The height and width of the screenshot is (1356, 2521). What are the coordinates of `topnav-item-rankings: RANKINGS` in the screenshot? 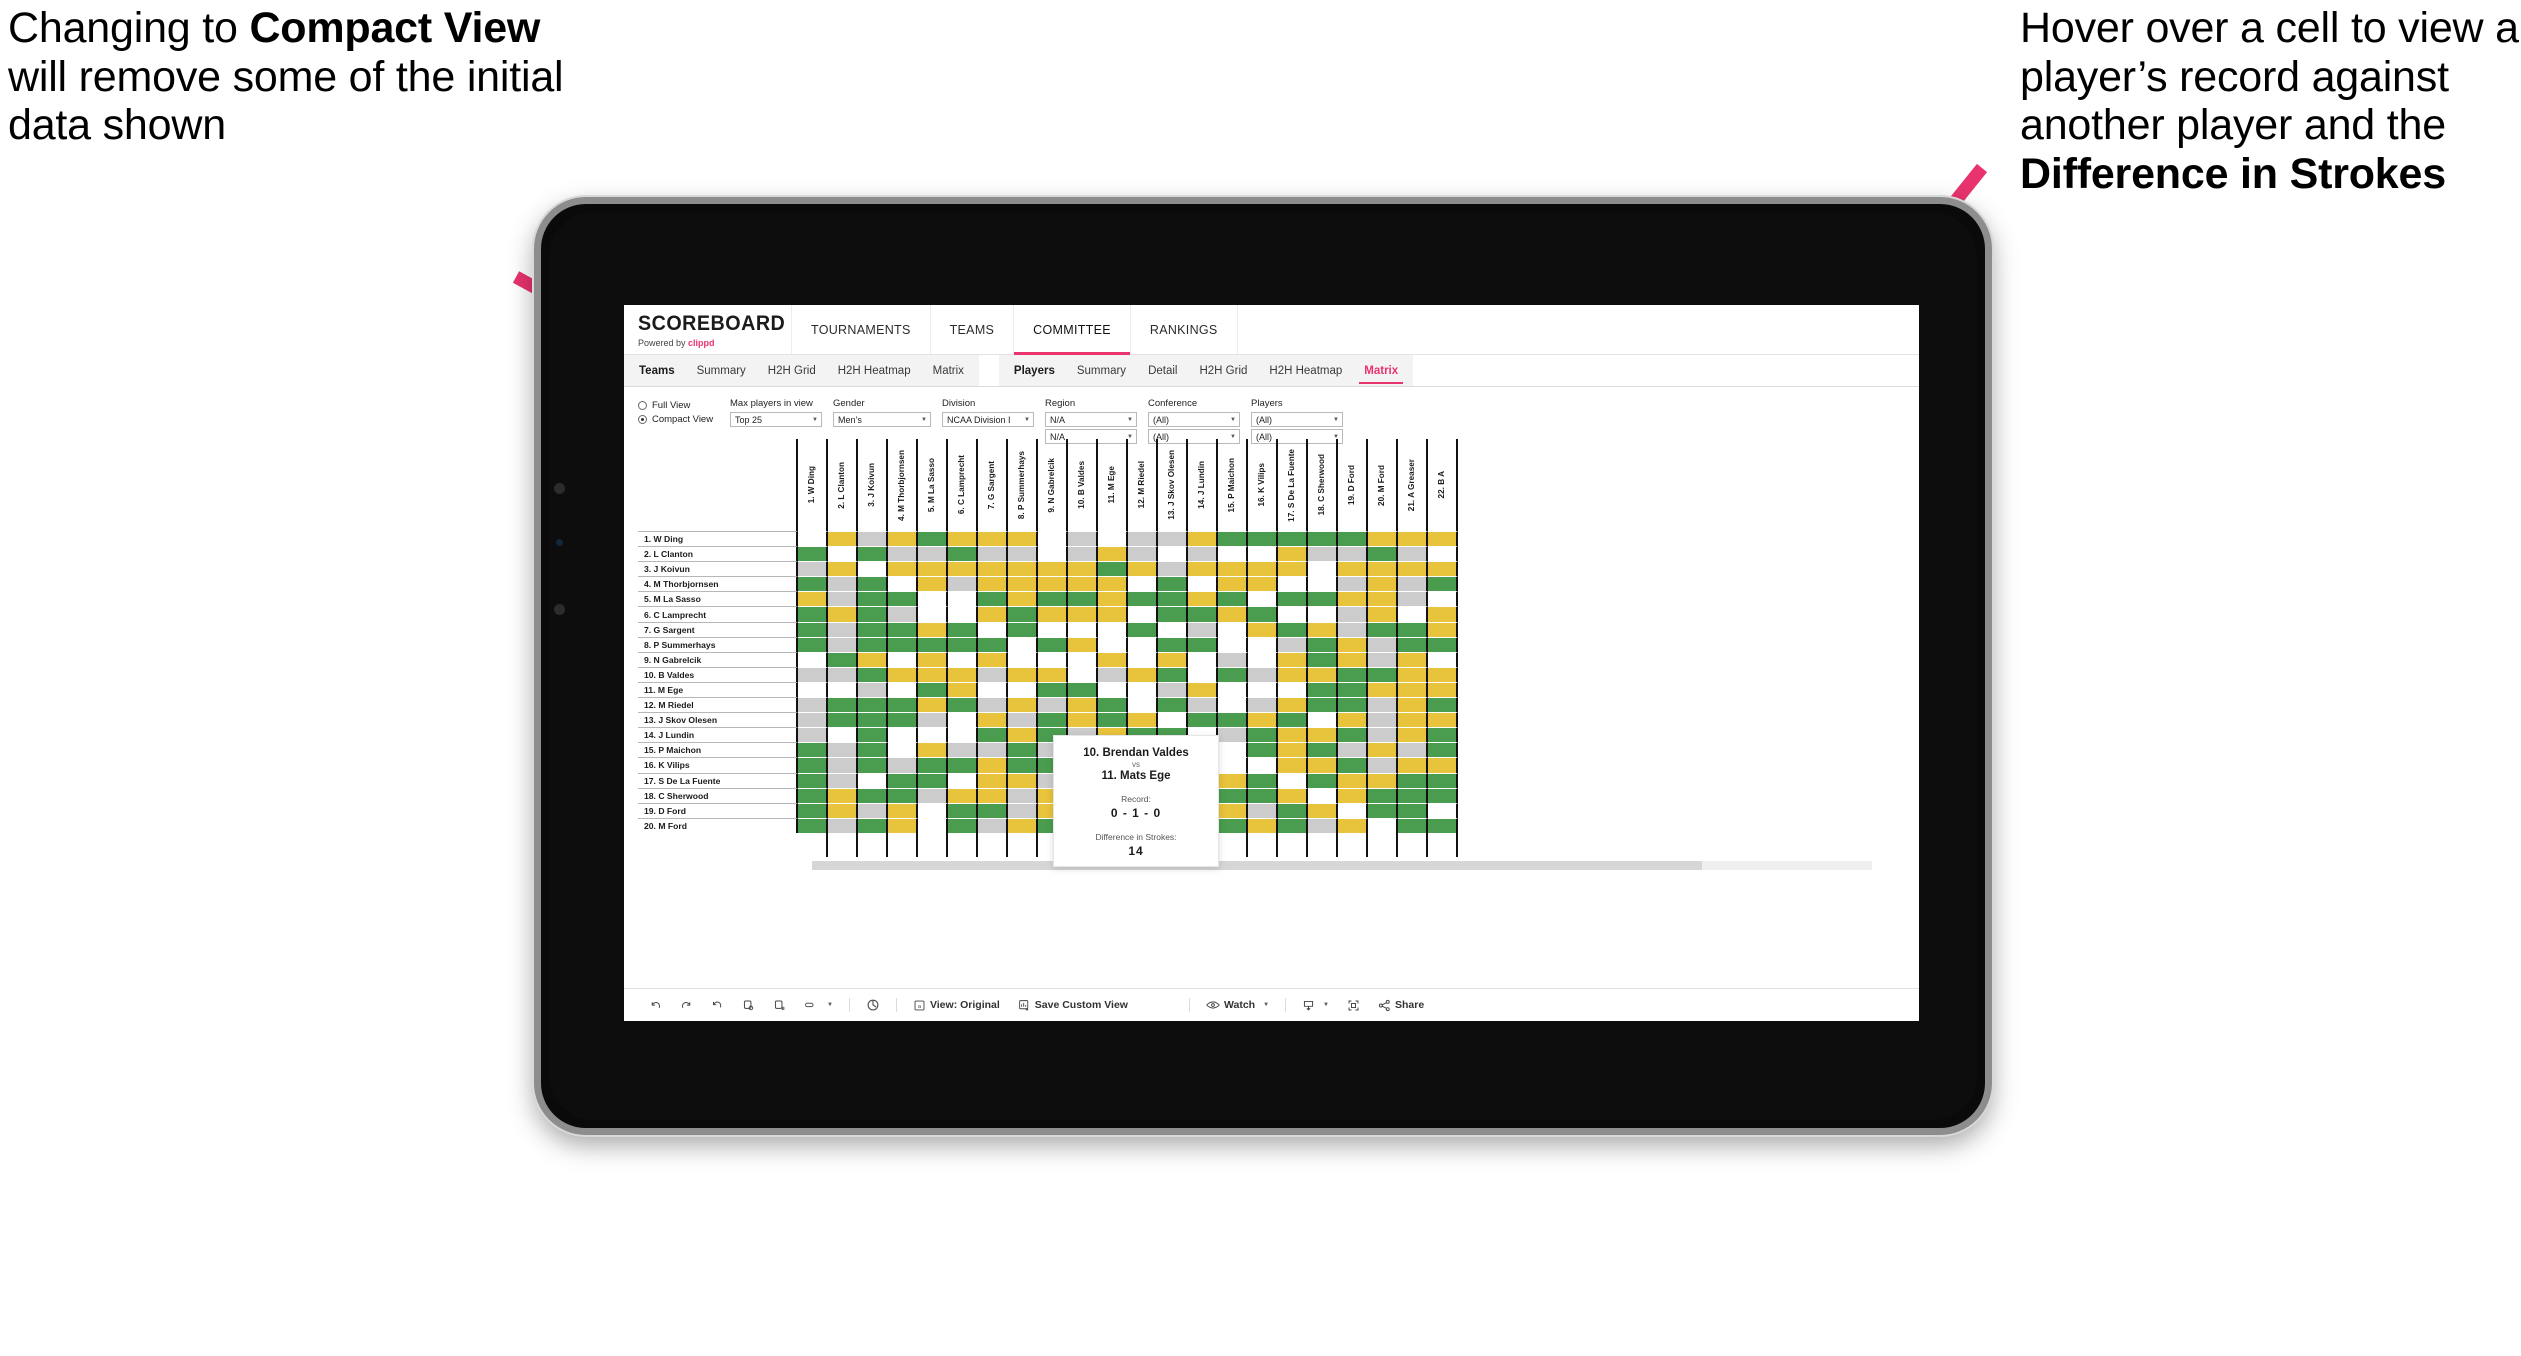 It's located at (1184, 329).